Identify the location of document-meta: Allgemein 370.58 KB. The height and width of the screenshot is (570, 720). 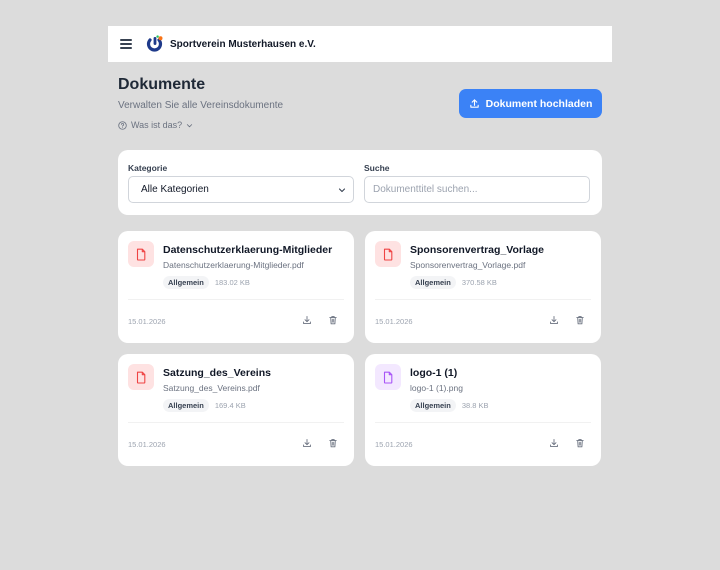
(453, 282).